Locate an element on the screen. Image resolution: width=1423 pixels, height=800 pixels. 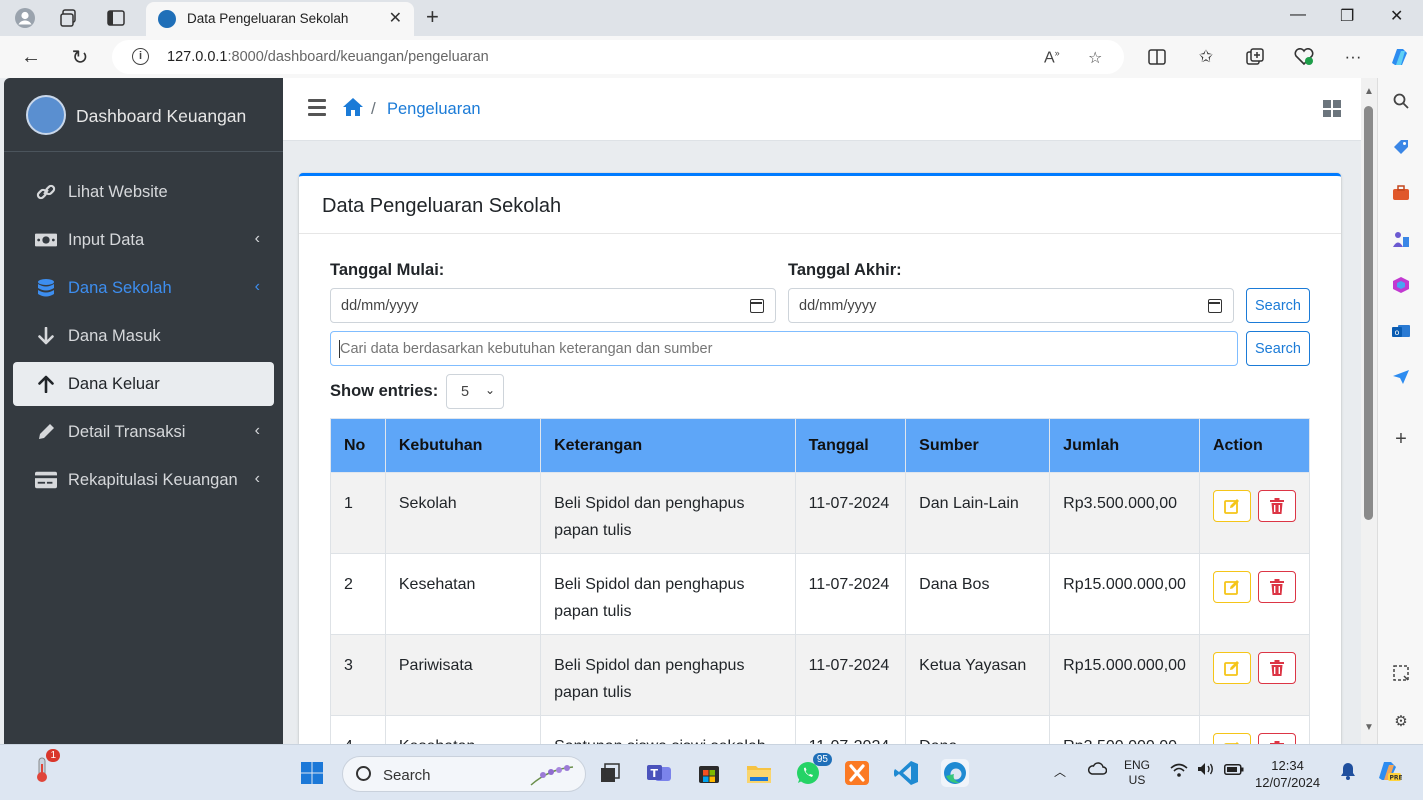
hamburger-menu-icon is located at coordinates (317, 107).